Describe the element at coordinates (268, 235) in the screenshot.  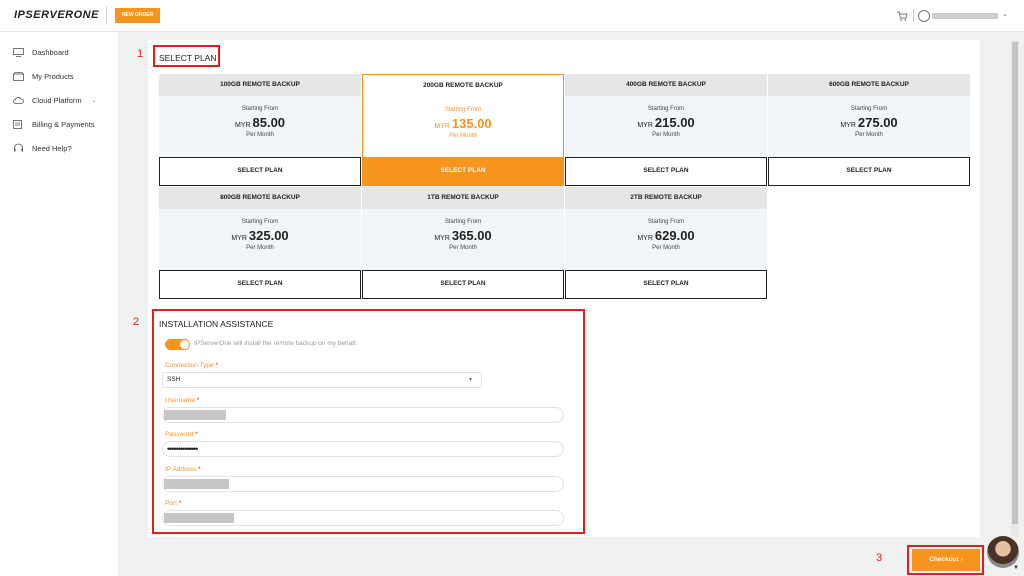
I see `plan-amount: 325.00` at that location.